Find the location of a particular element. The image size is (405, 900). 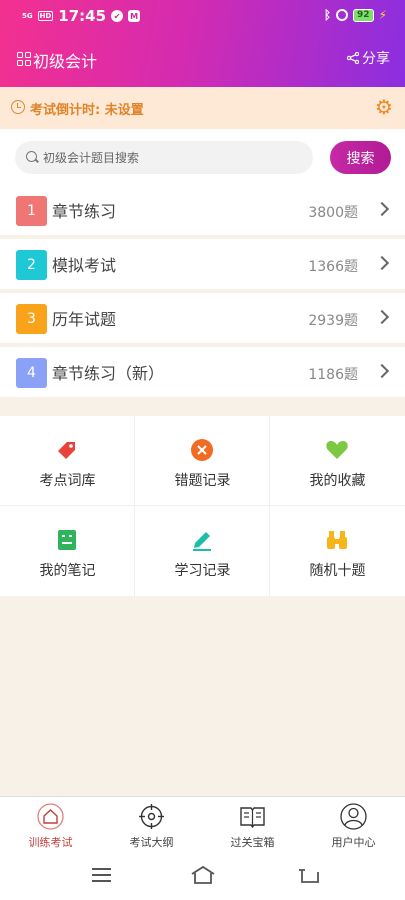

search-box is located at coordinates (164, 157).